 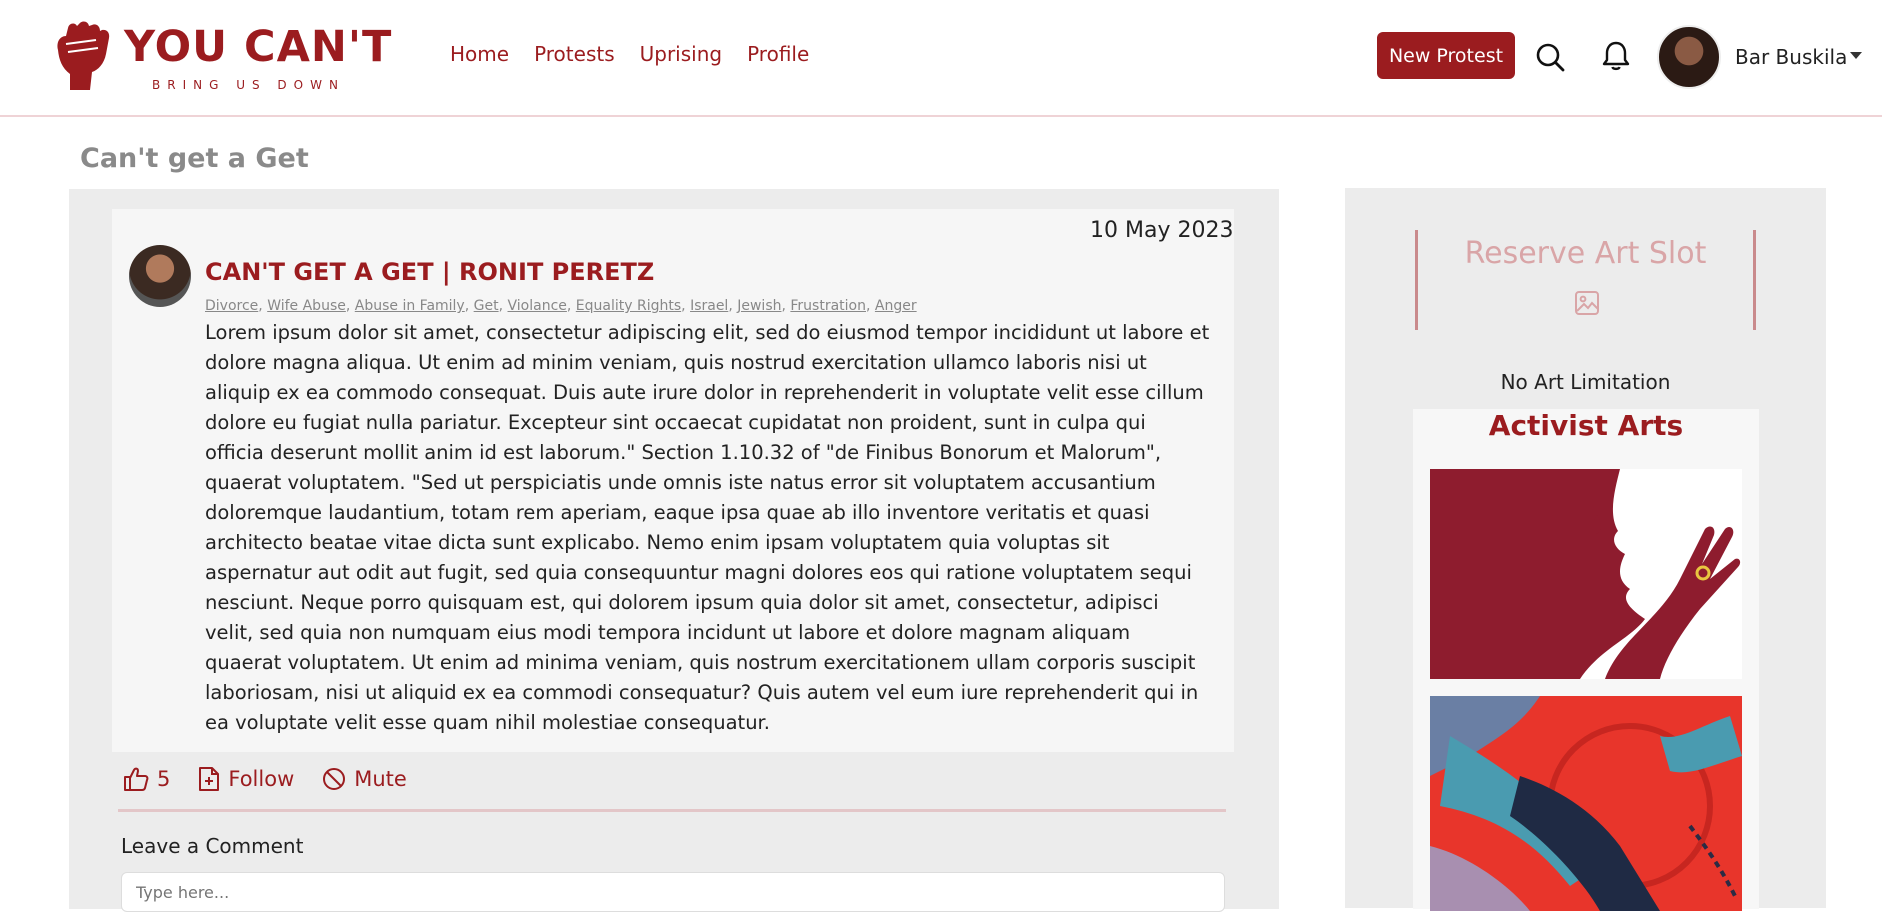 What do you see at coordinates (1791, 57) in the screenshot?
I see `user-name: Bar Buskila` at bounding box center [1791, 57].